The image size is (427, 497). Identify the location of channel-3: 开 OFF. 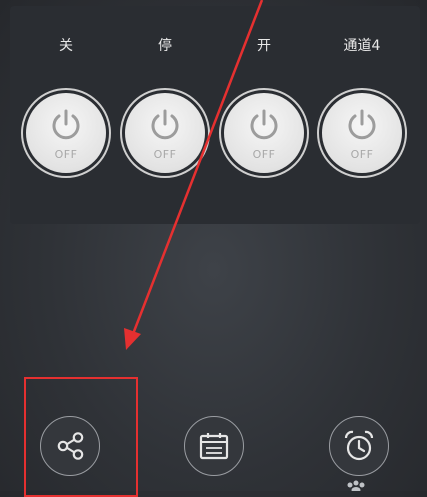
(264, 115).